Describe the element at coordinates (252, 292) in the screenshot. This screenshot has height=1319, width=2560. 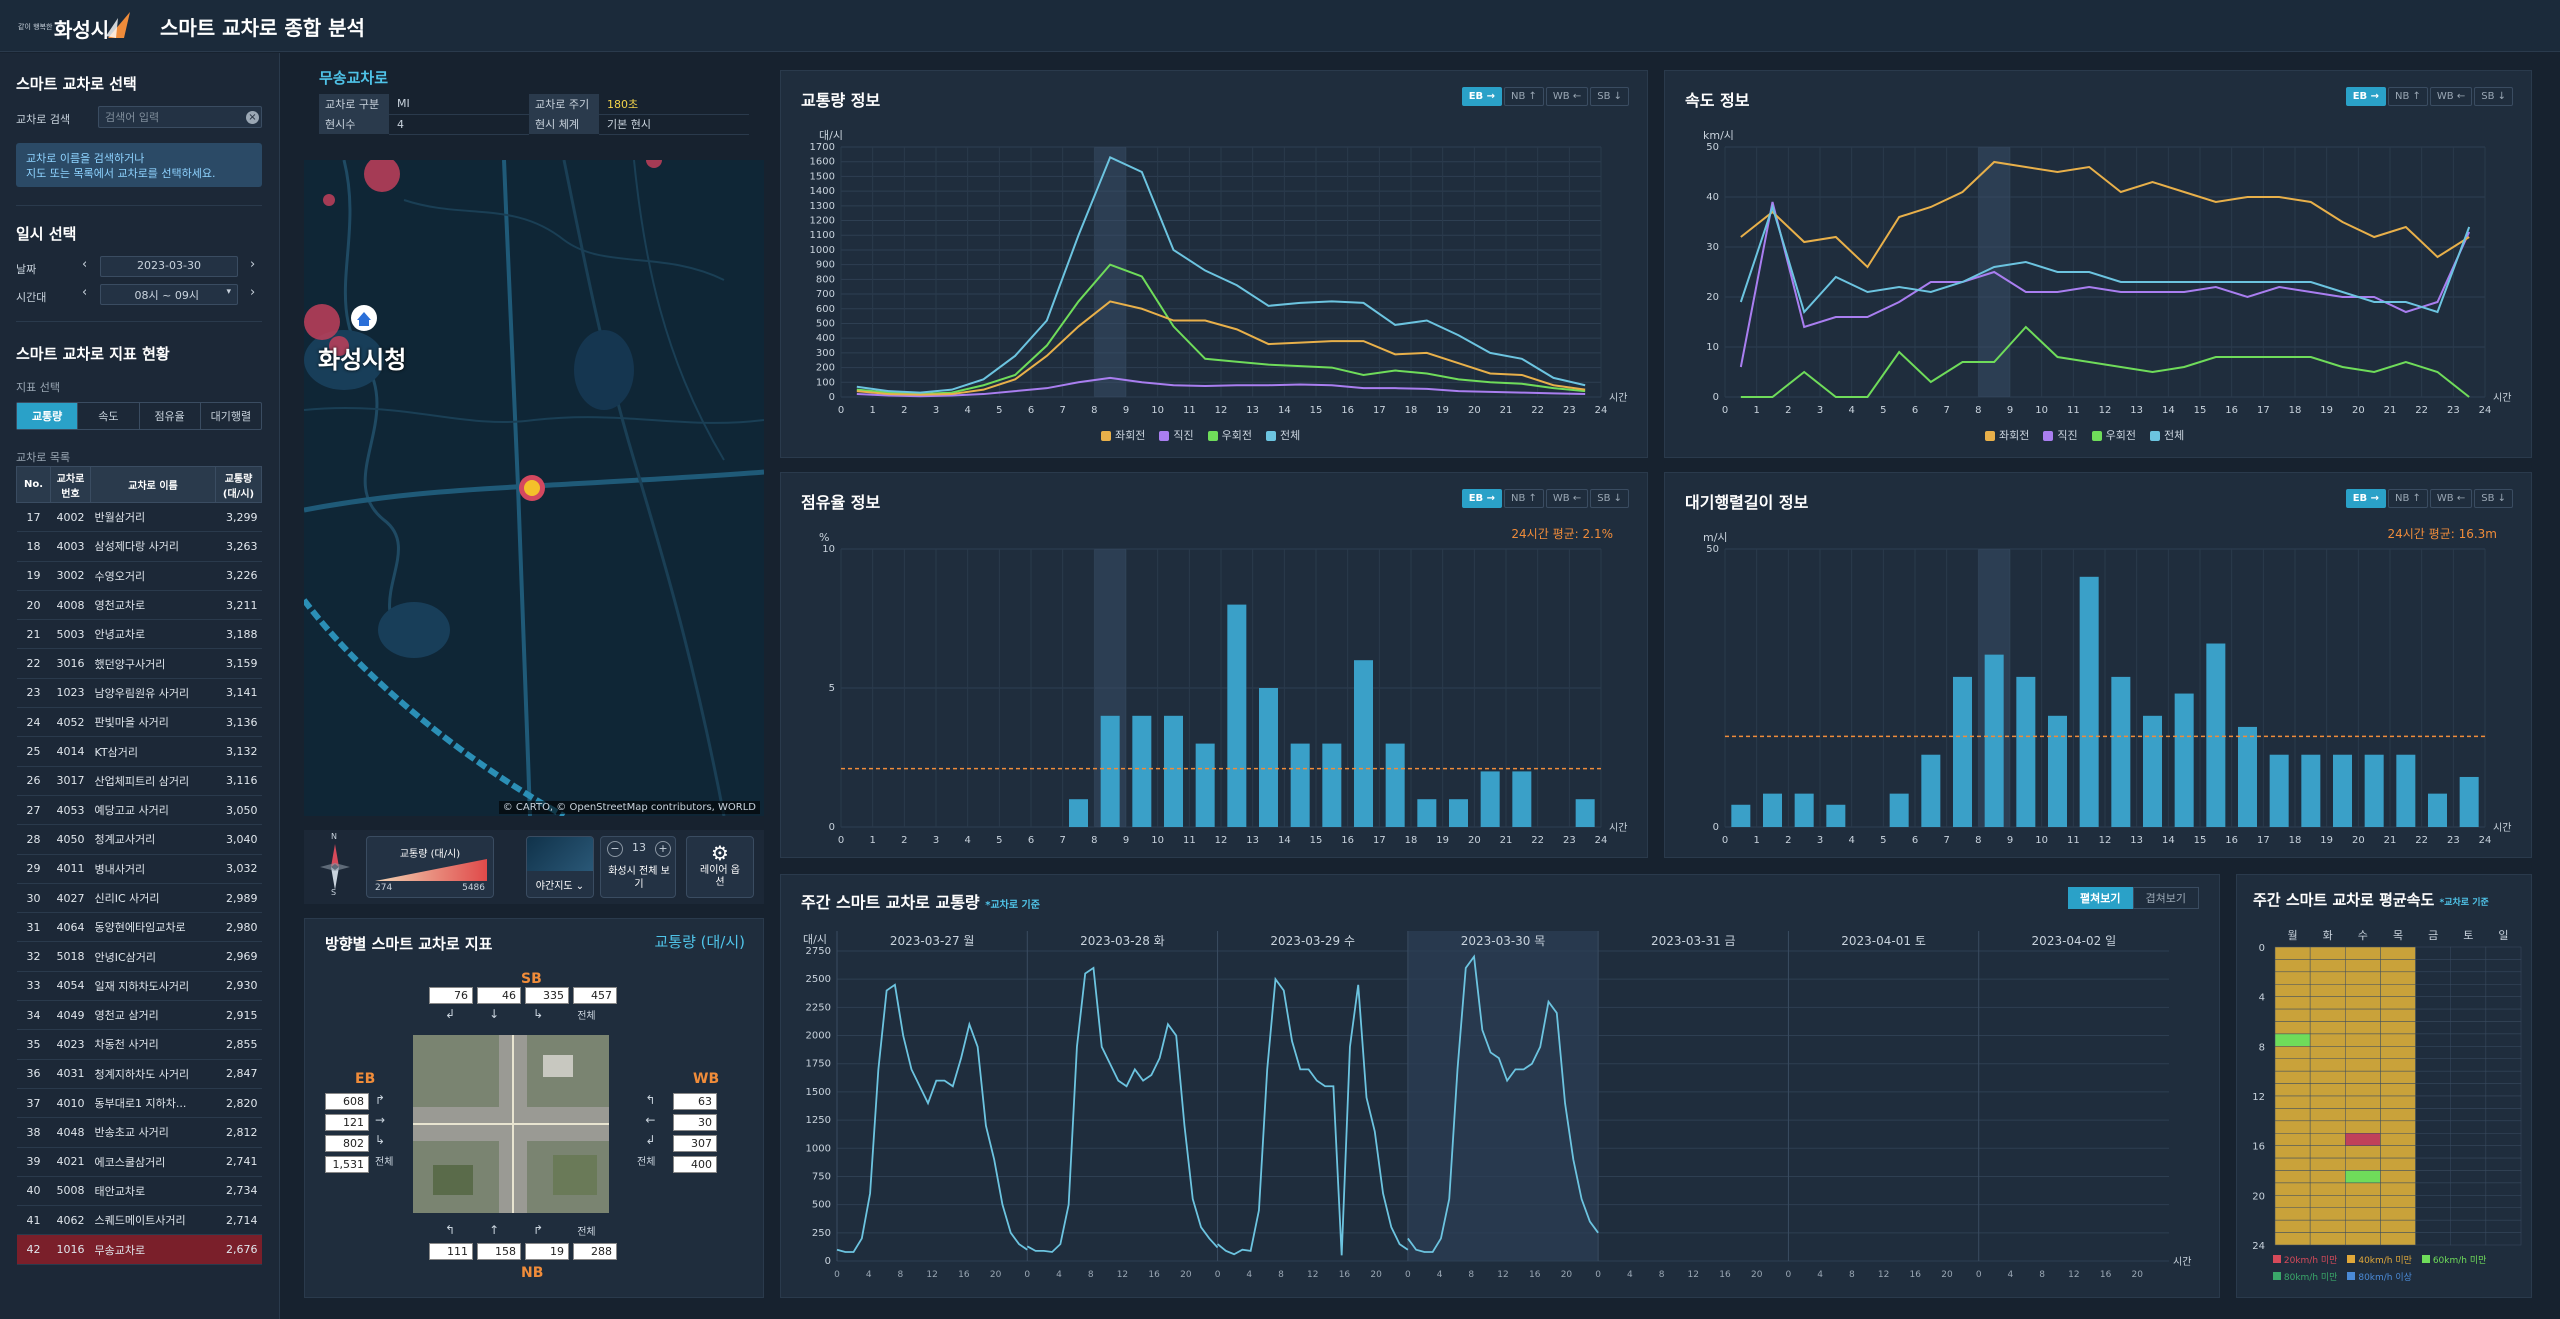
I see `time-next-icon: ›` at that location.